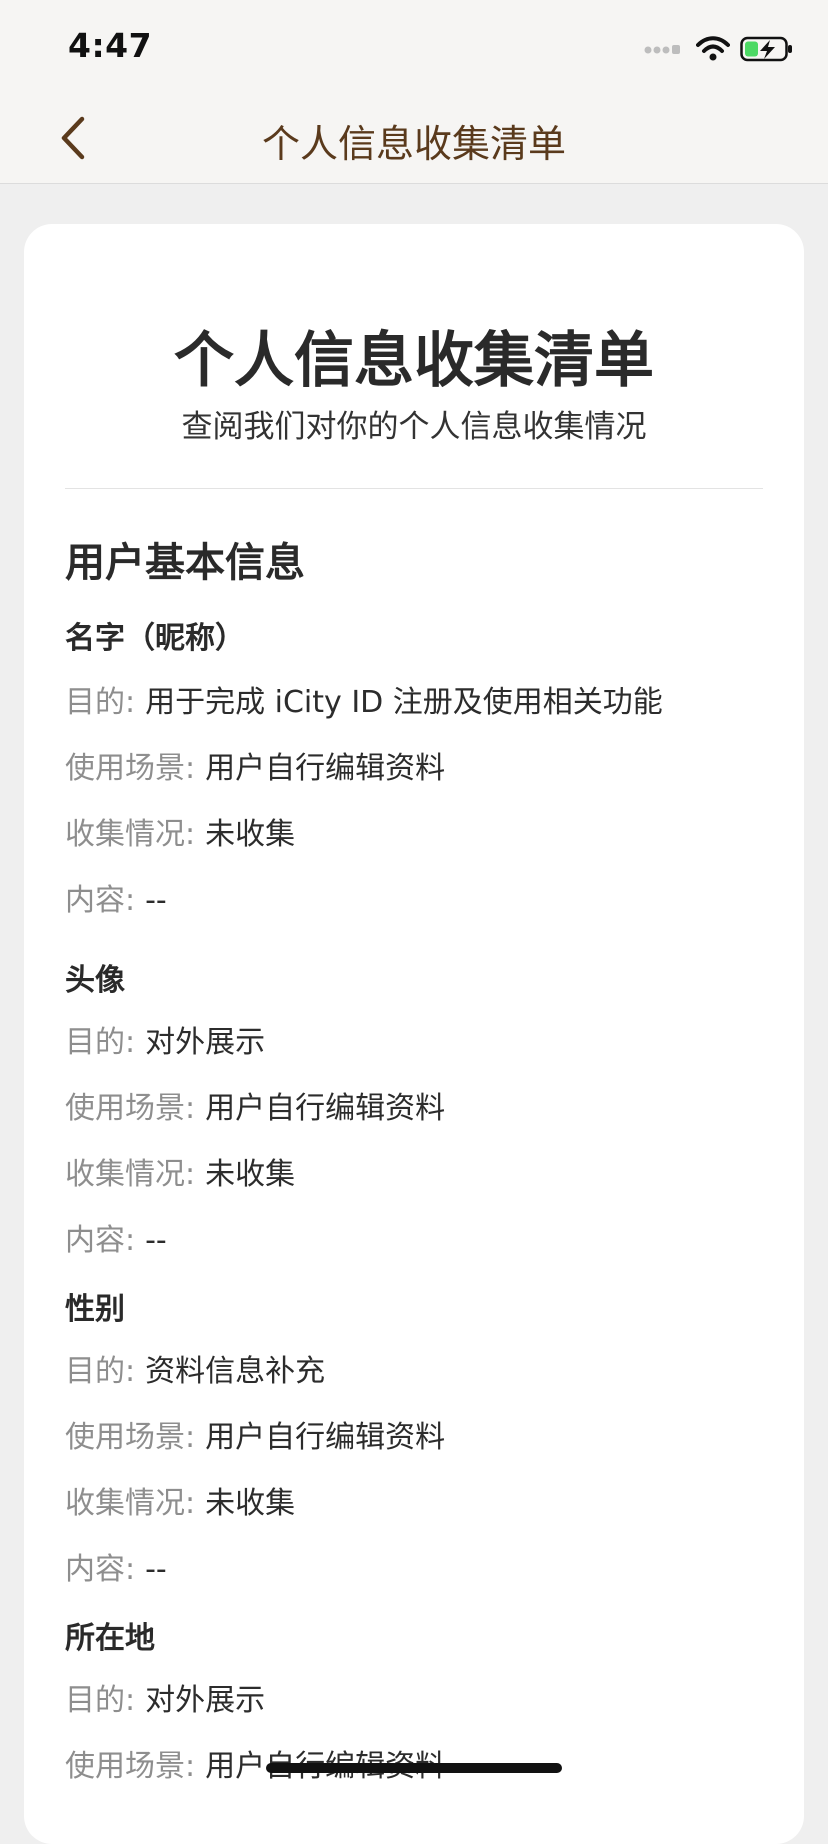  I want to click on item-name: 头像, so click(95, 980).